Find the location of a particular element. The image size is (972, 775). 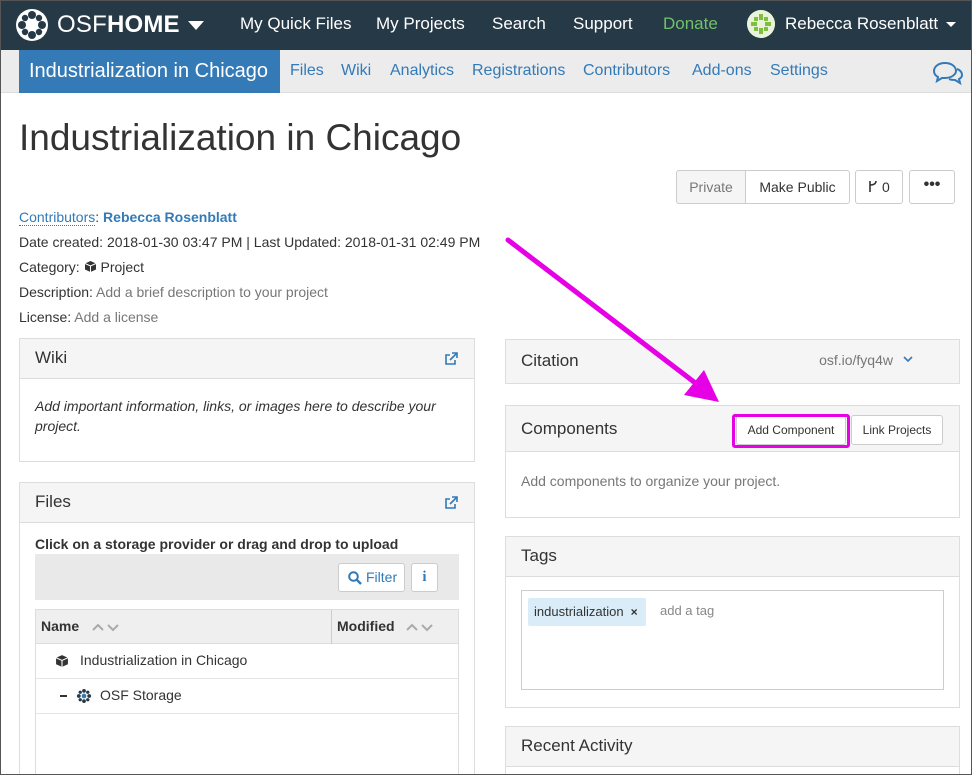

table-row: Industrialization in Chicago is located at coordinates (247, 661).